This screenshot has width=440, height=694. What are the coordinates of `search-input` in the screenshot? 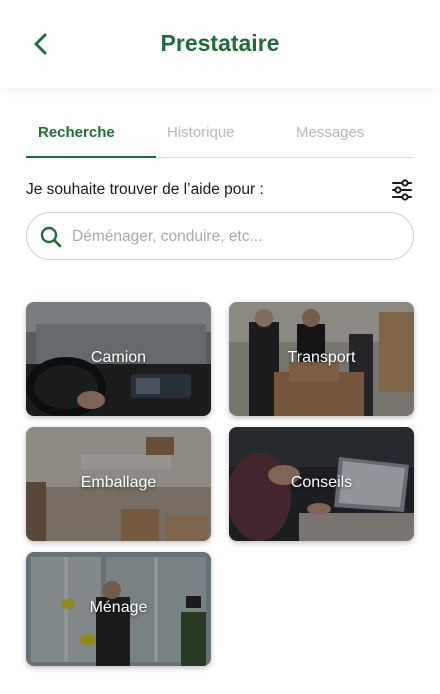 It's located at (237, 237).